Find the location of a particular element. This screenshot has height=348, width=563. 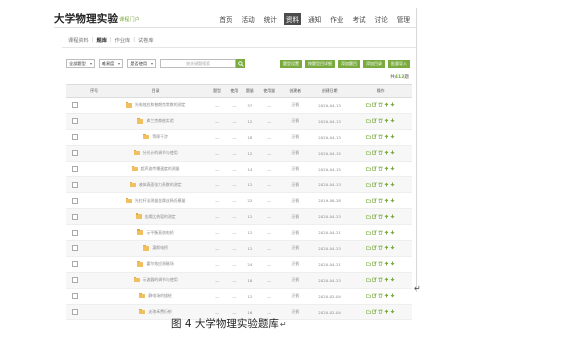

row-title: 示波器的调节与使用 is located at coordinates (160, 279).